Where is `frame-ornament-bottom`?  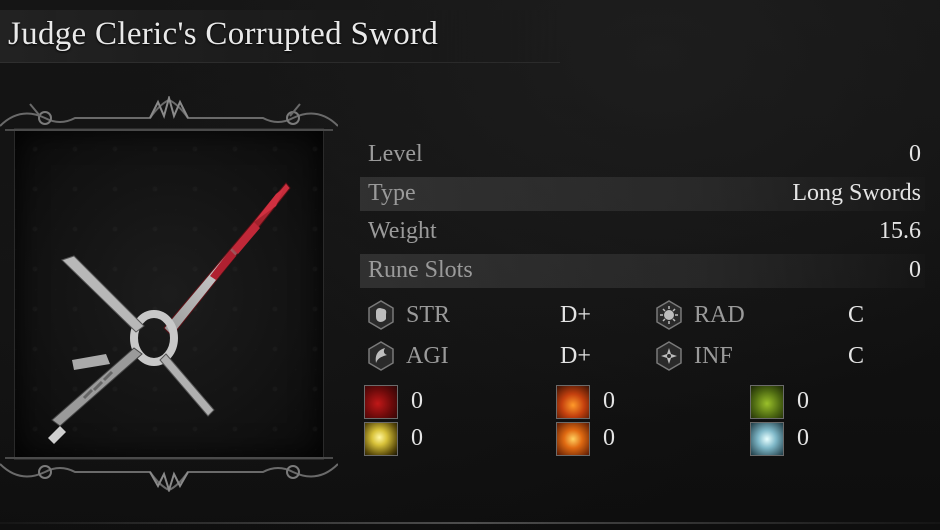 frame-ornament-bottom is located at coordinates (169, 474).